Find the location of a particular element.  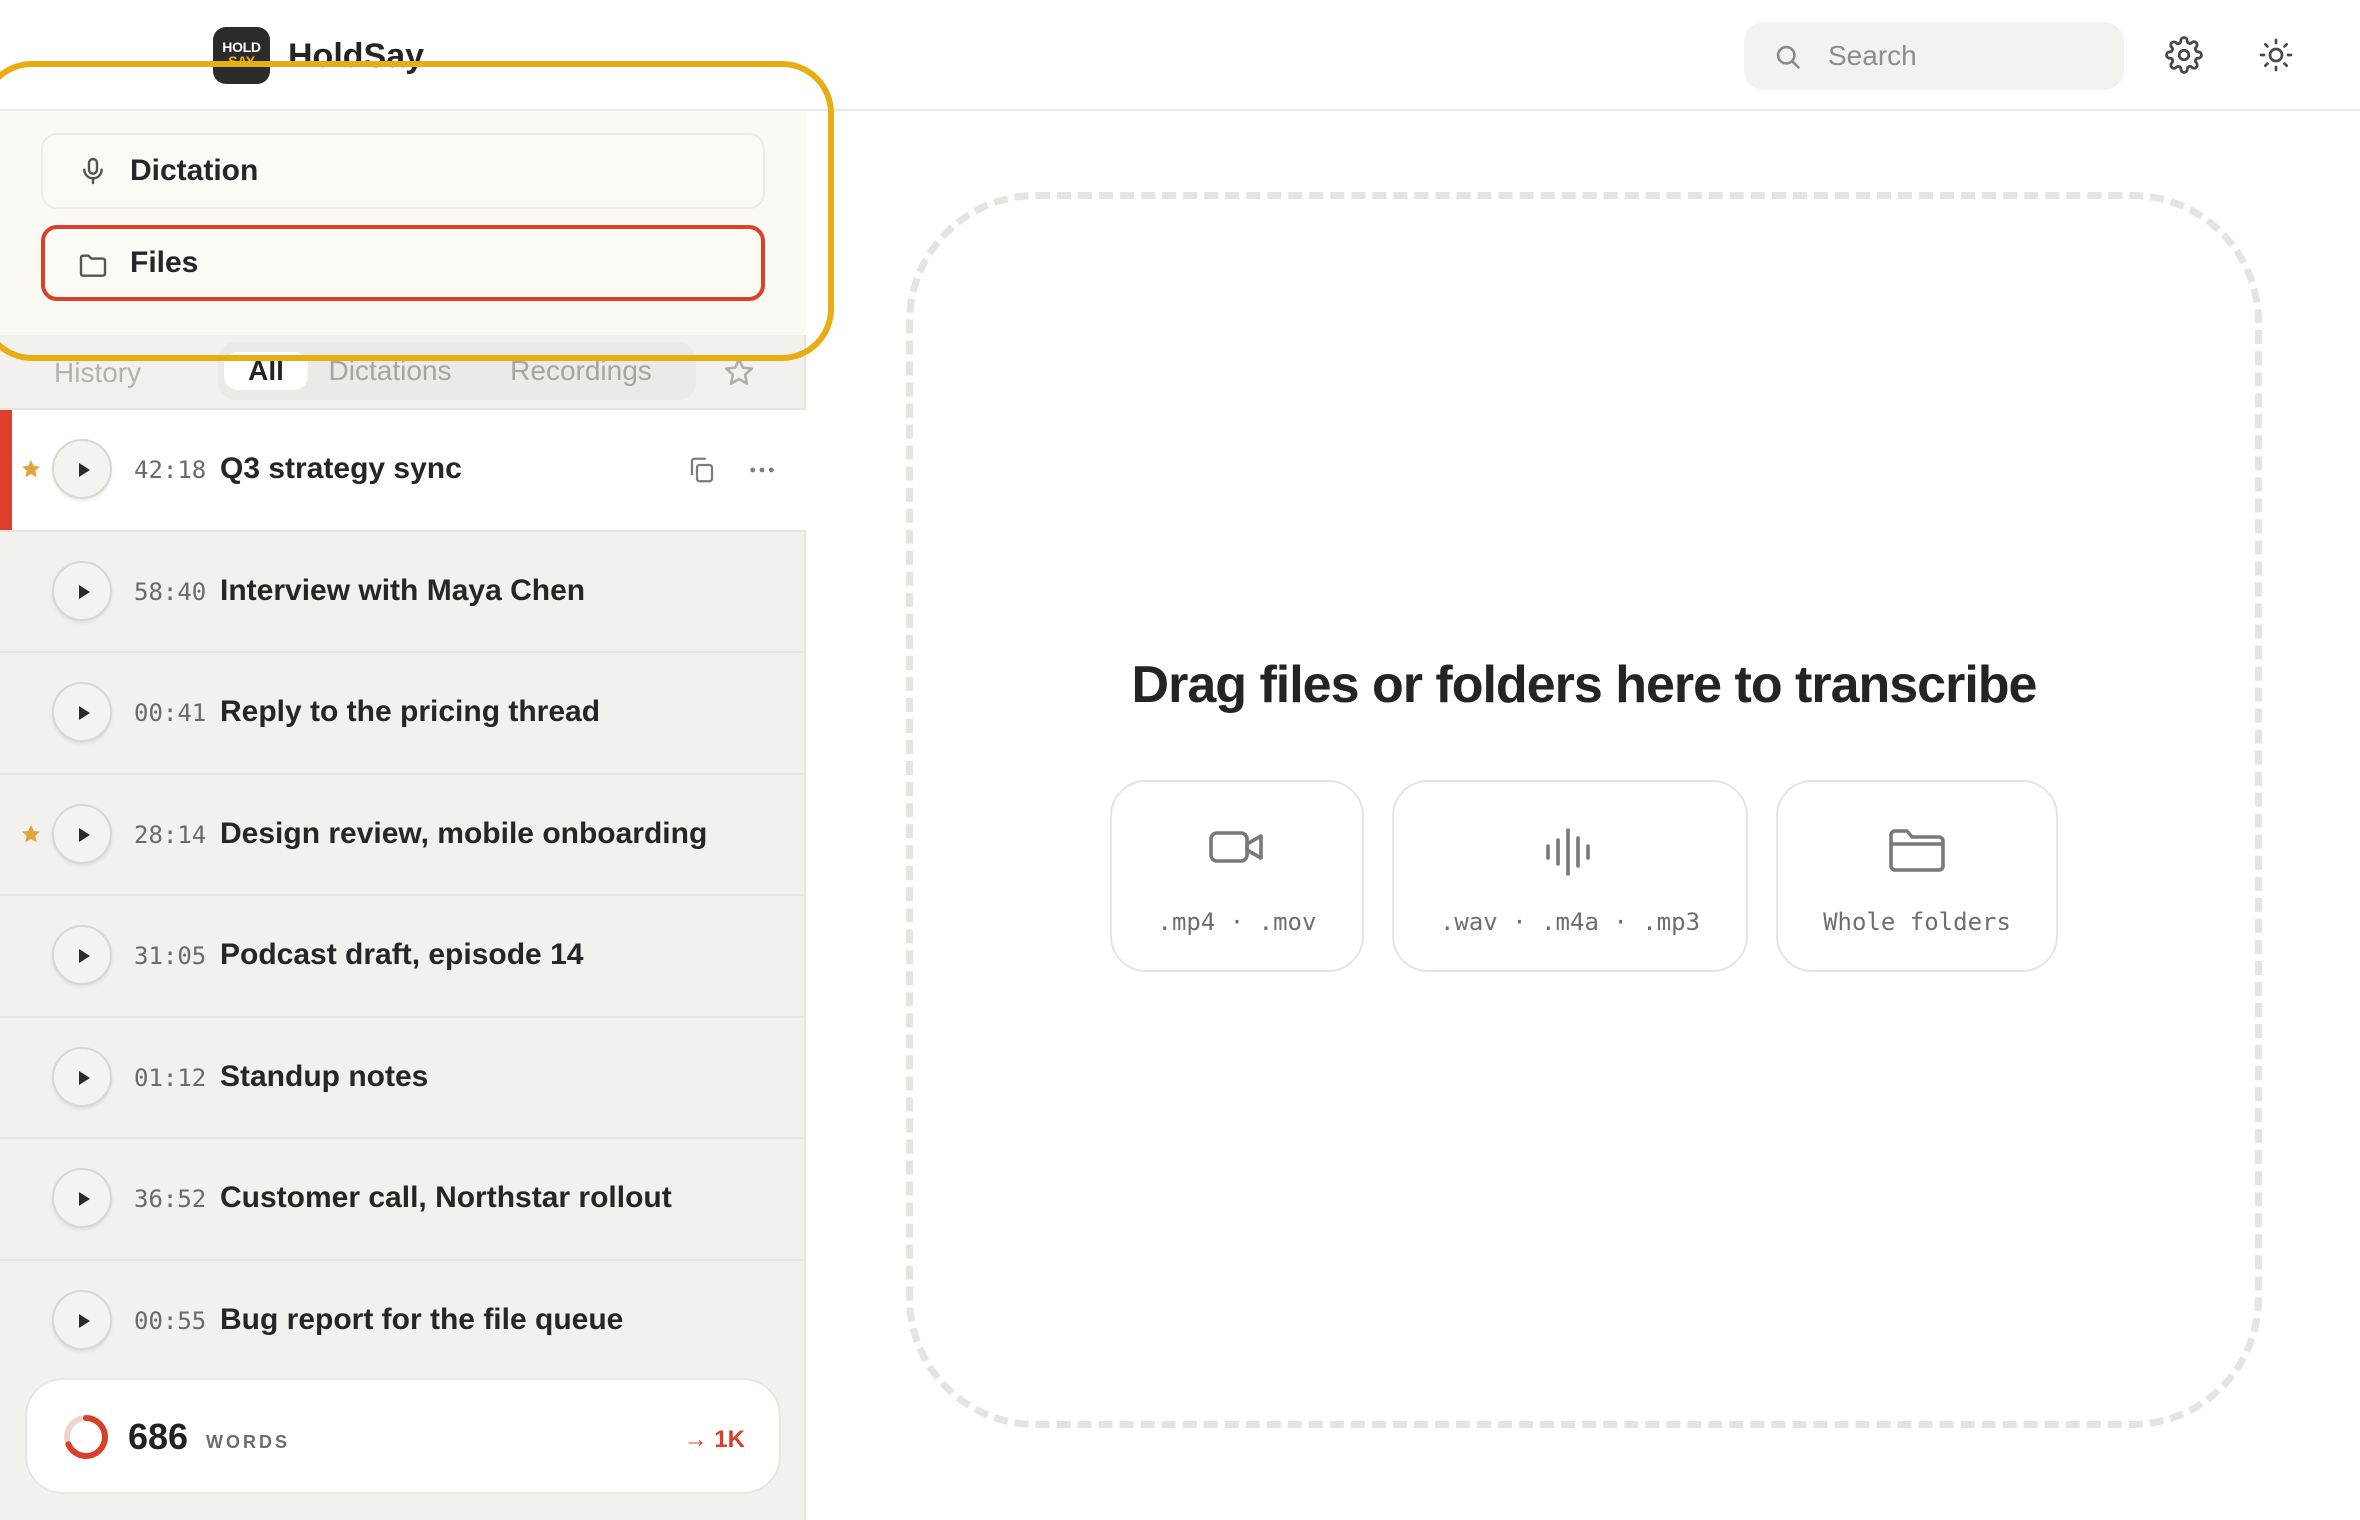

history-row: 00:41 Reply to the pricing thread is located at coordinates (403, 712).